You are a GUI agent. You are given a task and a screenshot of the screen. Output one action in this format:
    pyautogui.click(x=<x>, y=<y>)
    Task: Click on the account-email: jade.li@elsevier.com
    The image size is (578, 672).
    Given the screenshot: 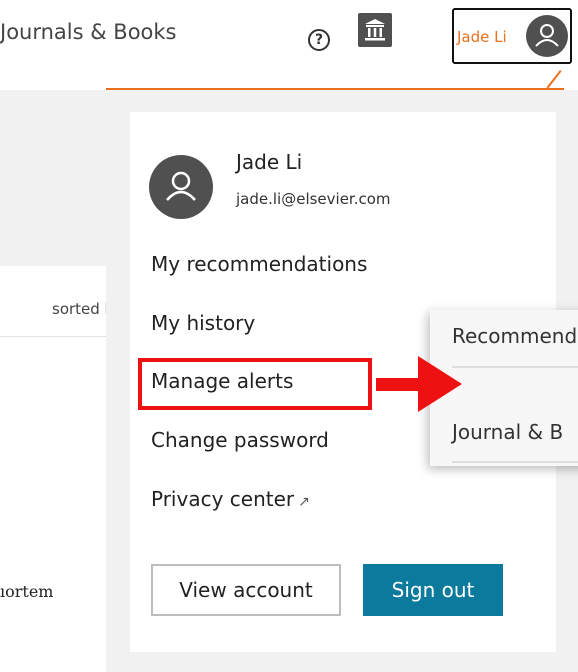 What is the action you would take?
    pyautogui.click(x=313, y=199)
    